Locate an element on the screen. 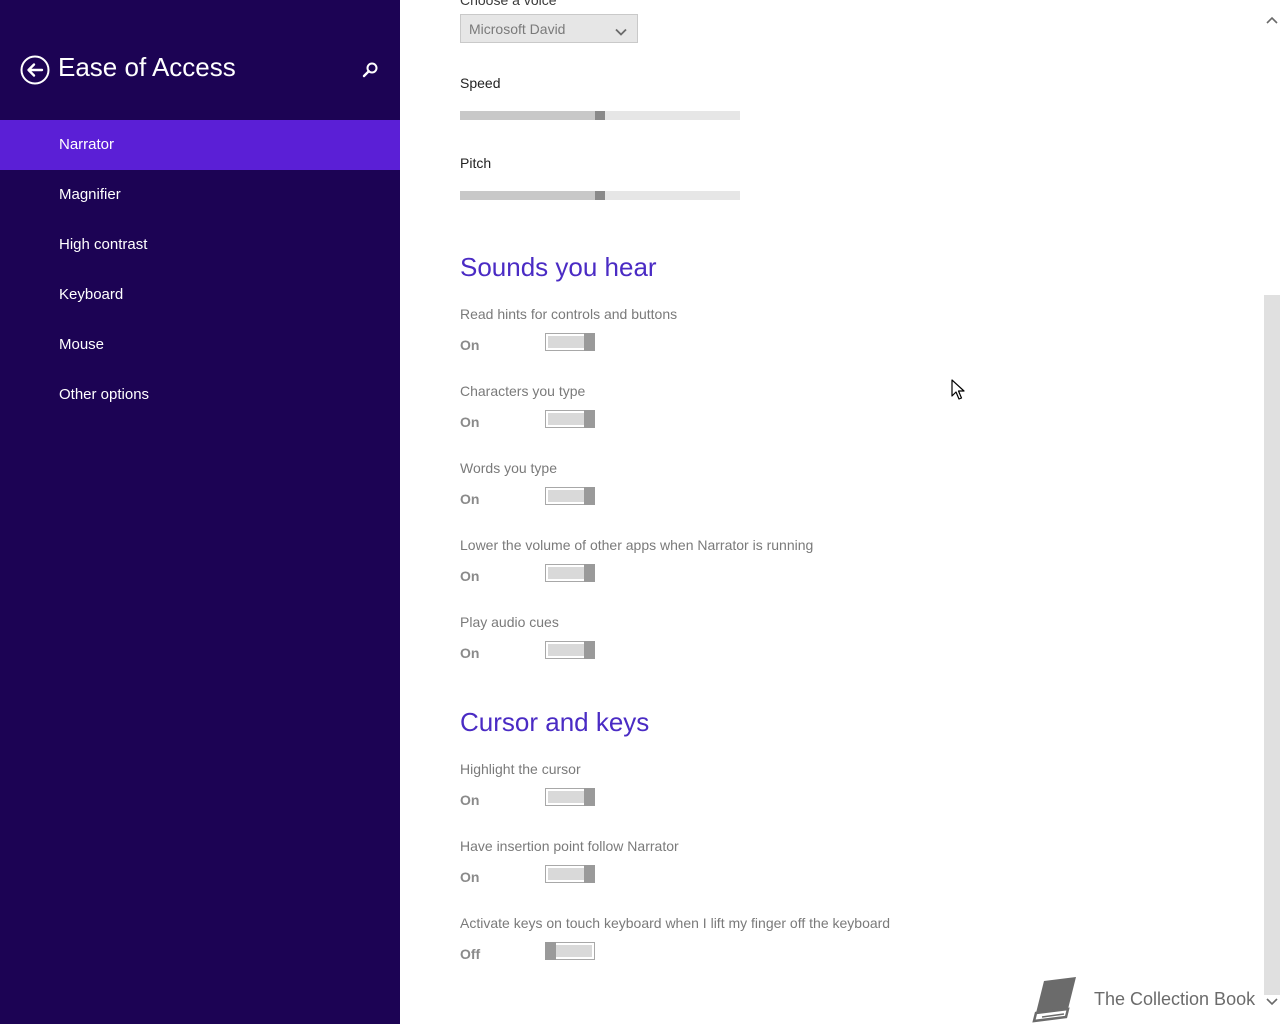 This screenshot has width=1280, height=1024. watermark-text: The Collection Book is located at coordinates (1175, 999).